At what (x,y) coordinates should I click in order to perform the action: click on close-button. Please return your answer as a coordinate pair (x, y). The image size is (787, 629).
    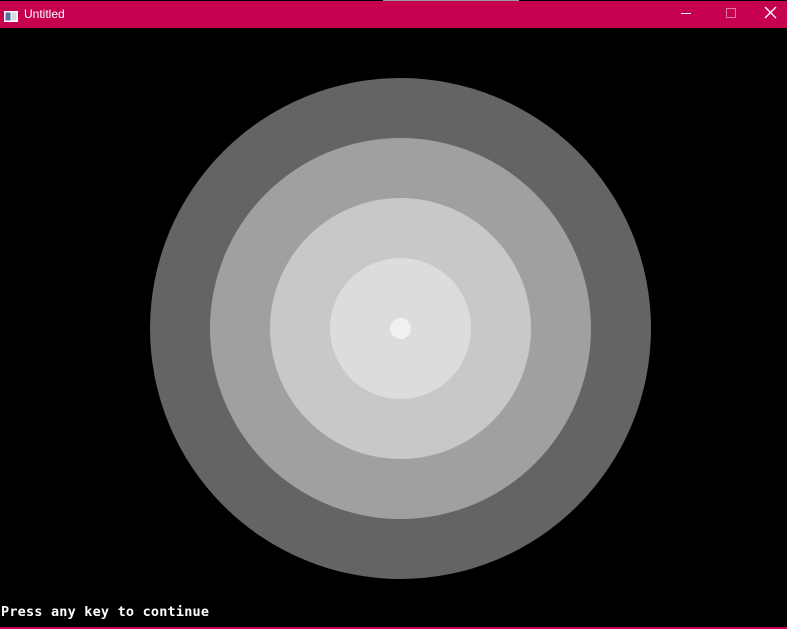
    Looking at the image, I should click on (770, 14).